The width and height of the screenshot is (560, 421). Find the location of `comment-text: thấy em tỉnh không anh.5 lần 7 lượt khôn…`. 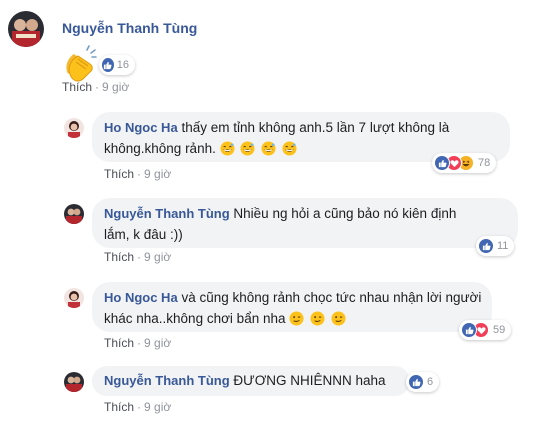

comment-text: thấy em tỉnh không anh.5 lần 7 lượt khôn… is located at coordinates (315, 127).